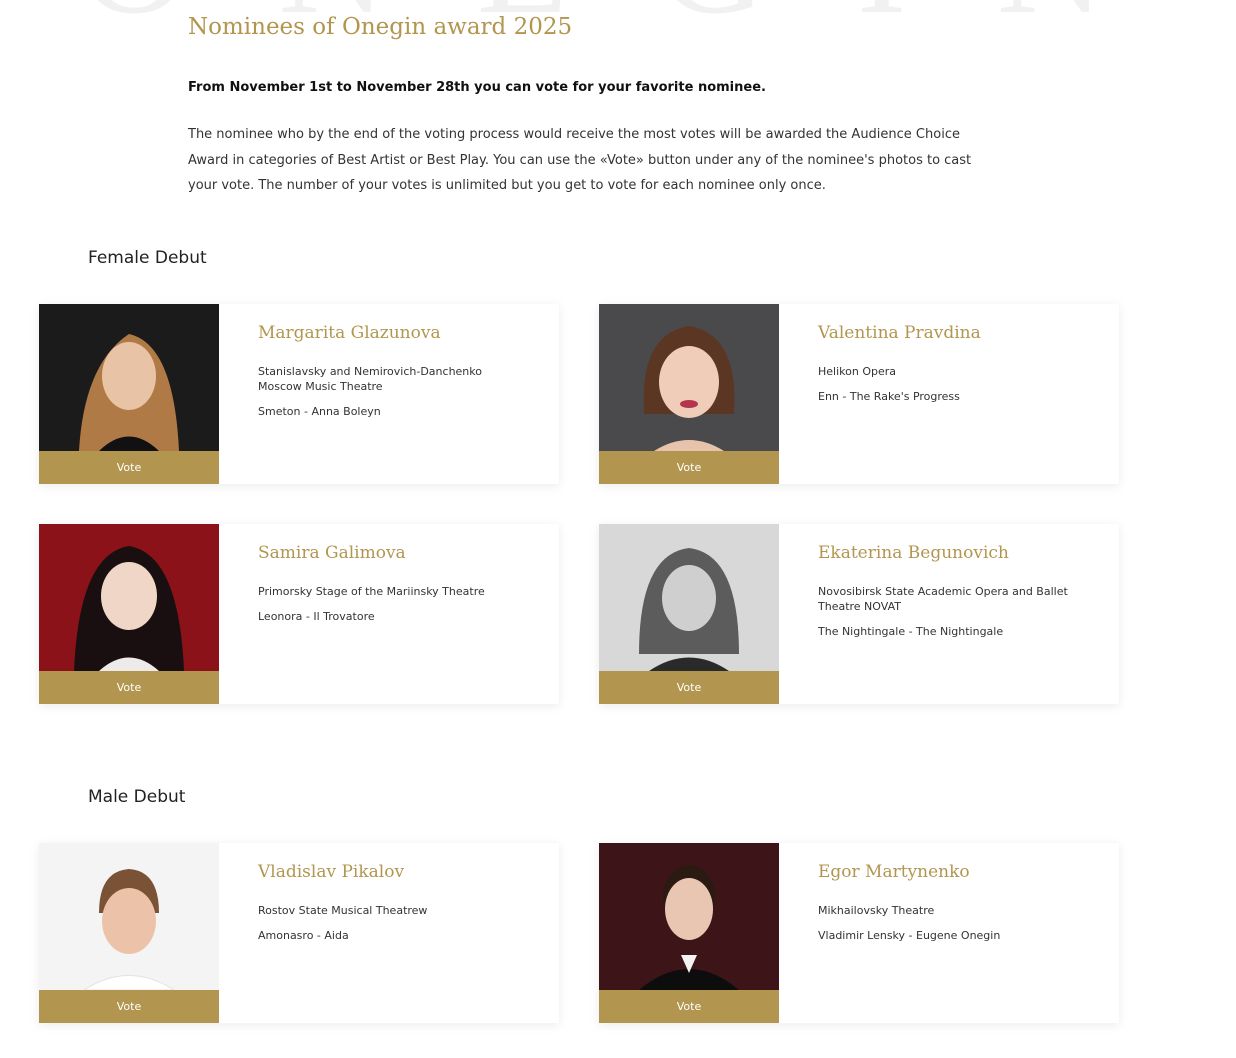  Describe the element at coordinates (331, 872) in the screenshot. I see `nominee-name: Vladislav Pikalov` at that location.